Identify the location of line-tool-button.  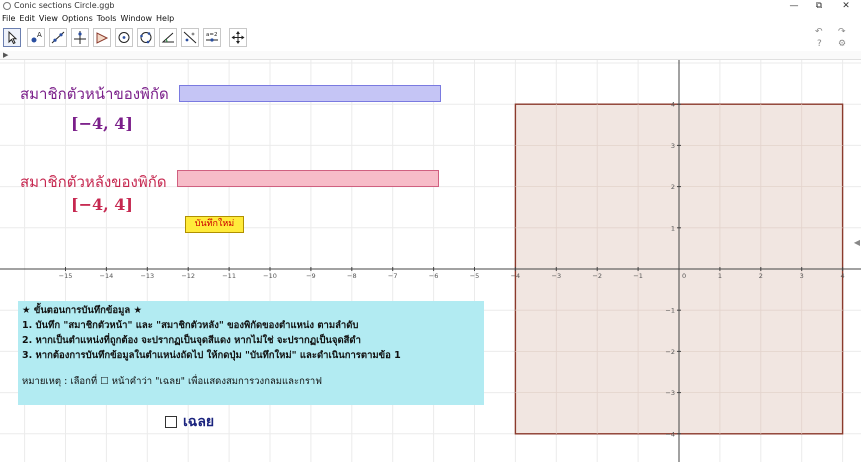
(58, 37).